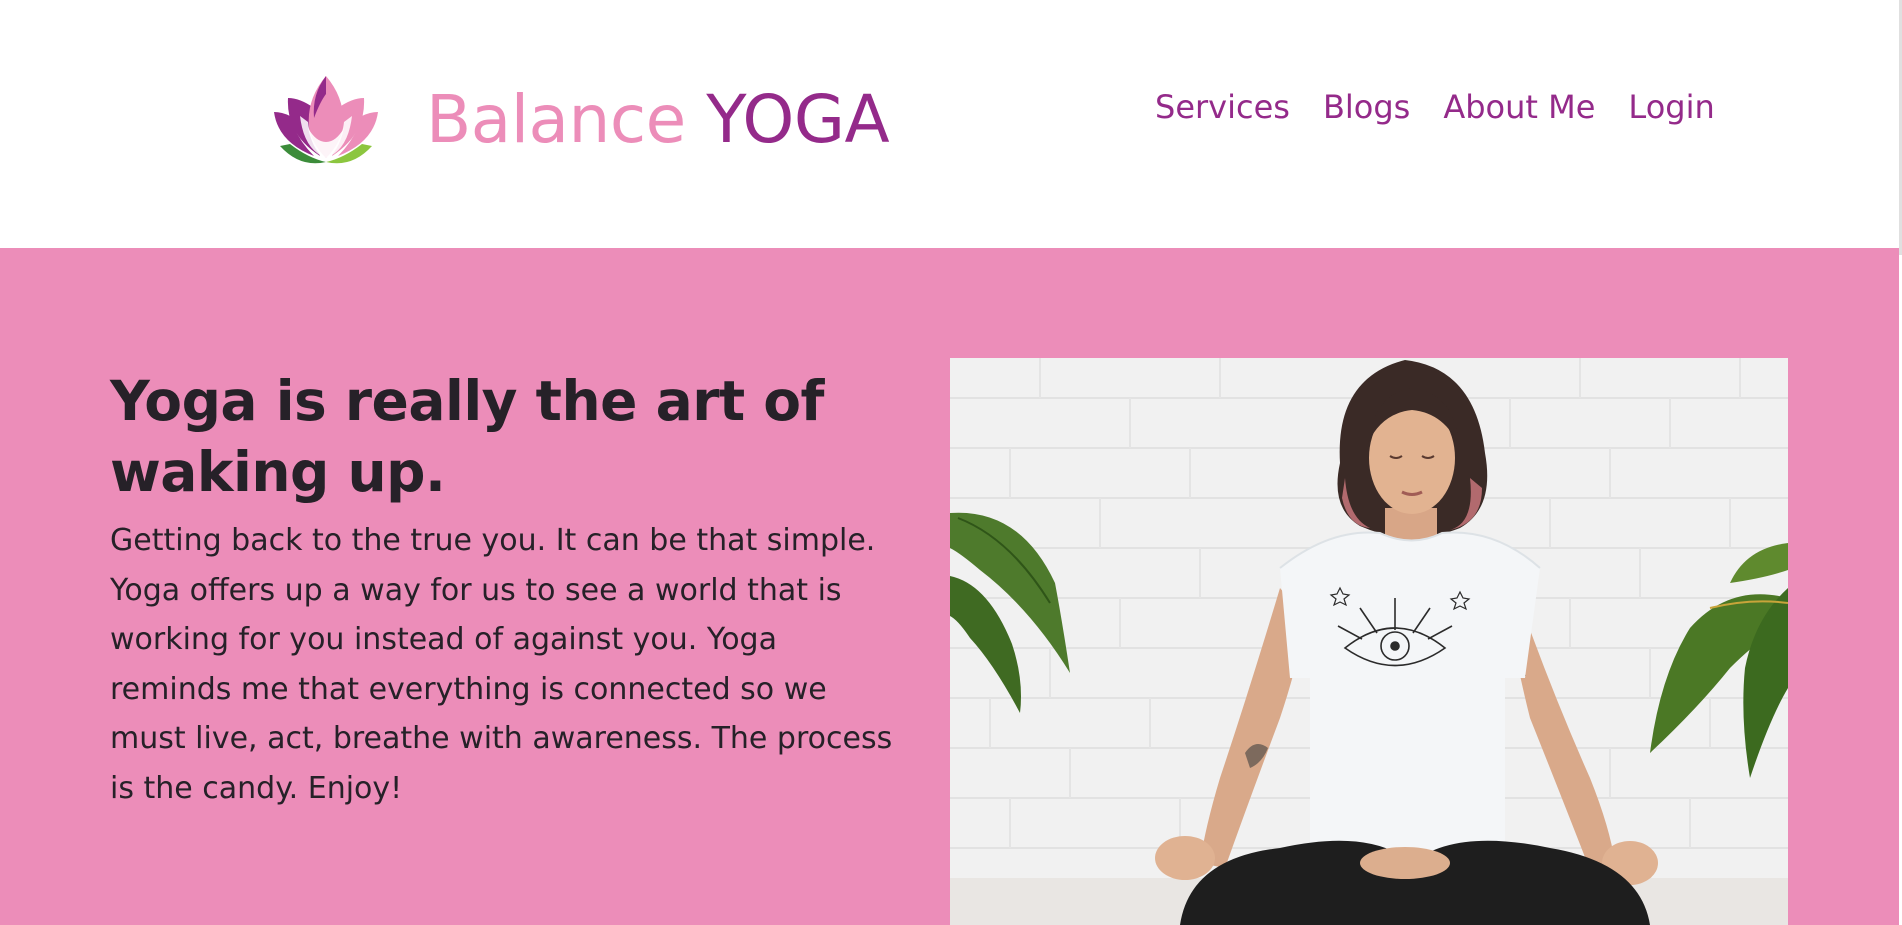  I want to click on brand-name: Balance YOGA, so click(658, 120).